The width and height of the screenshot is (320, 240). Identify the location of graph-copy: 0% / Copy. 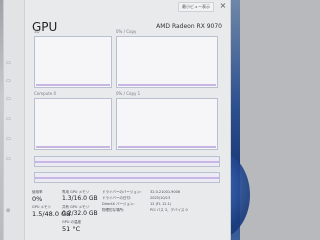
(167, 58).